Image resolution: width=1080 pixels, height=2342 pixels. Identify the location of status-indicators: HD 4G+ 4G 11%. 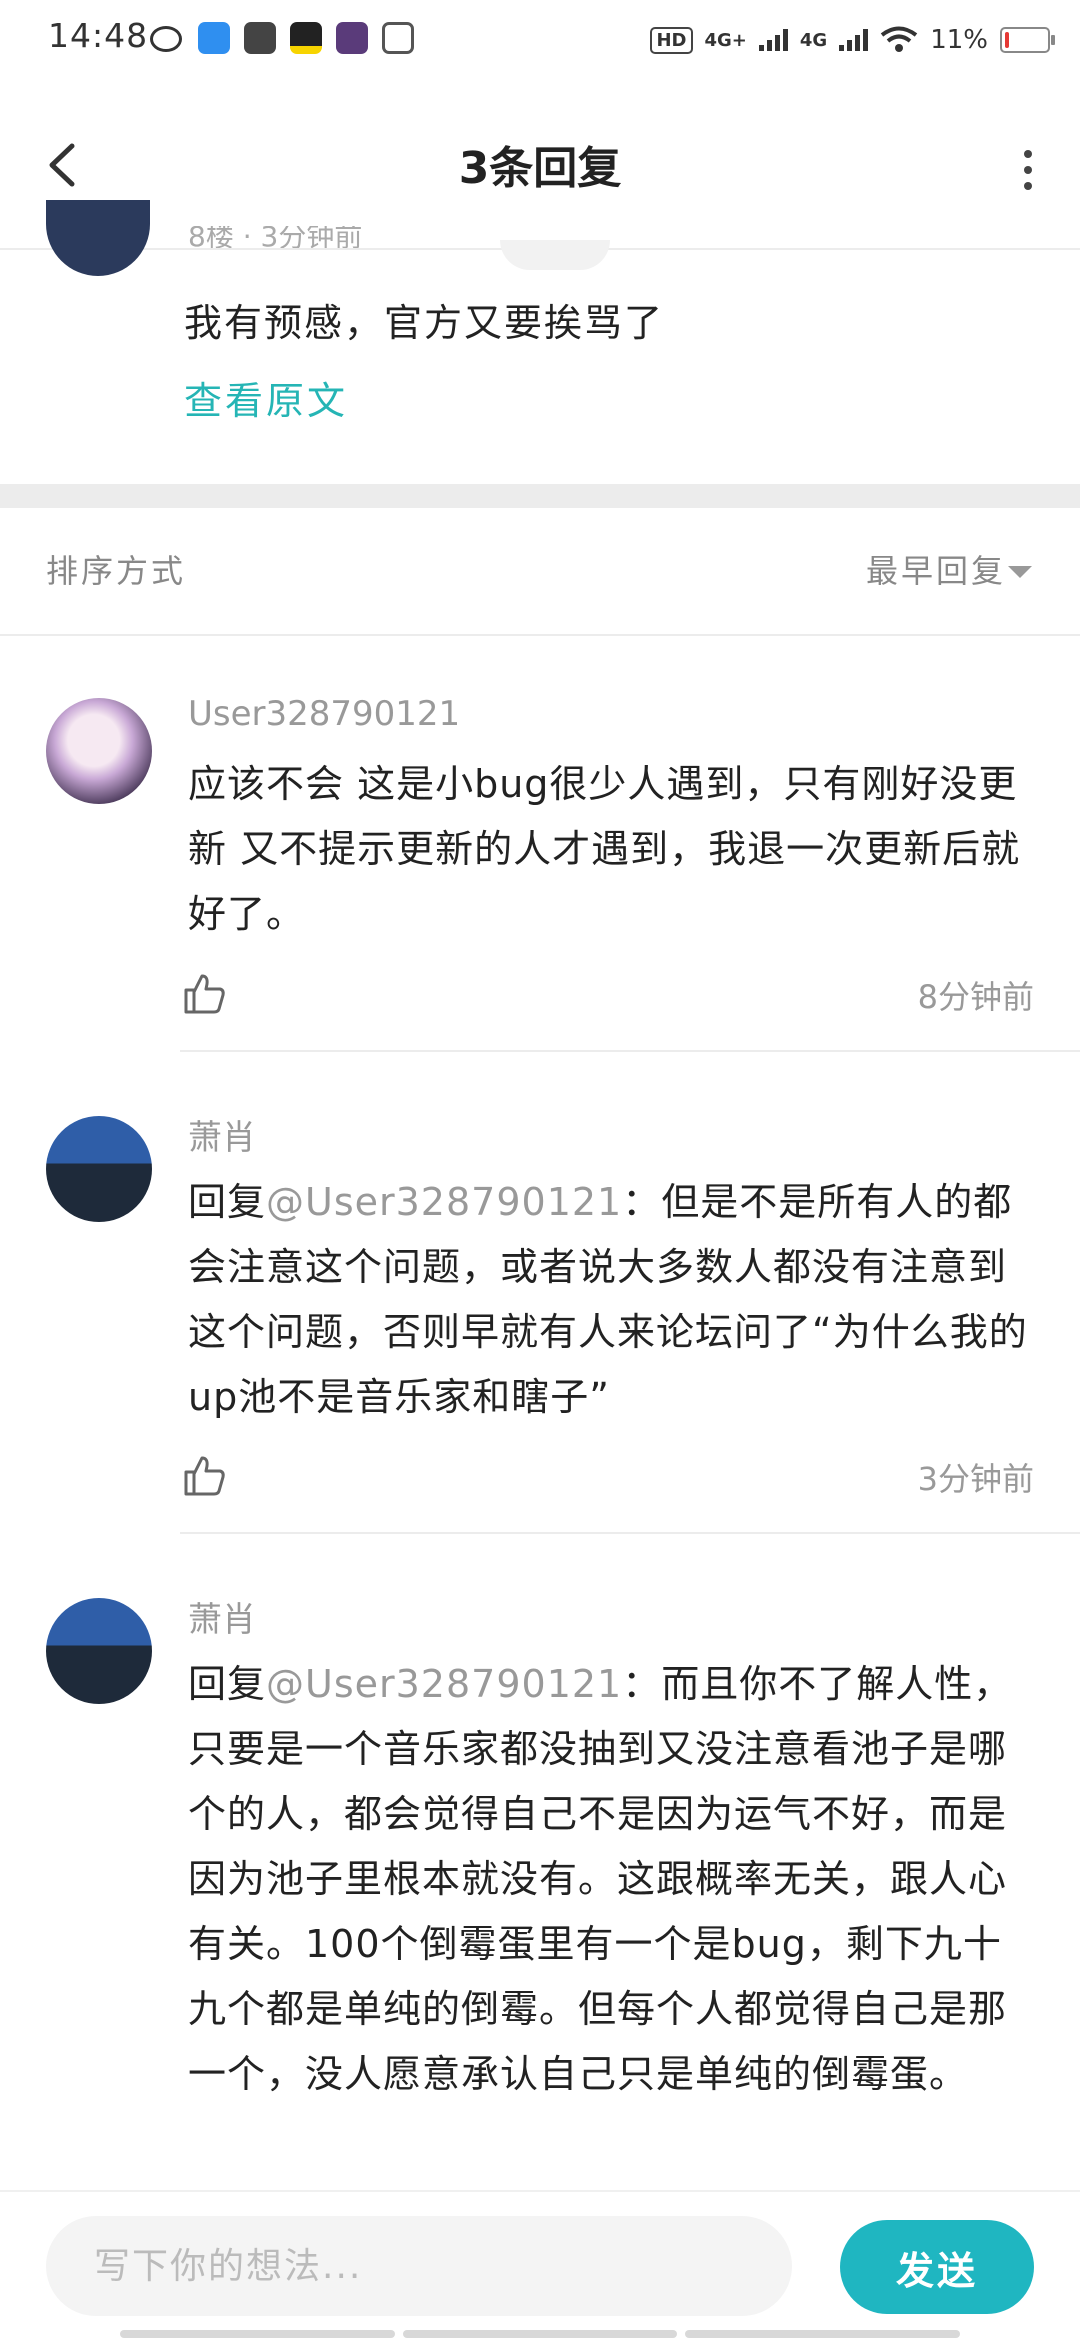
(852, 40).